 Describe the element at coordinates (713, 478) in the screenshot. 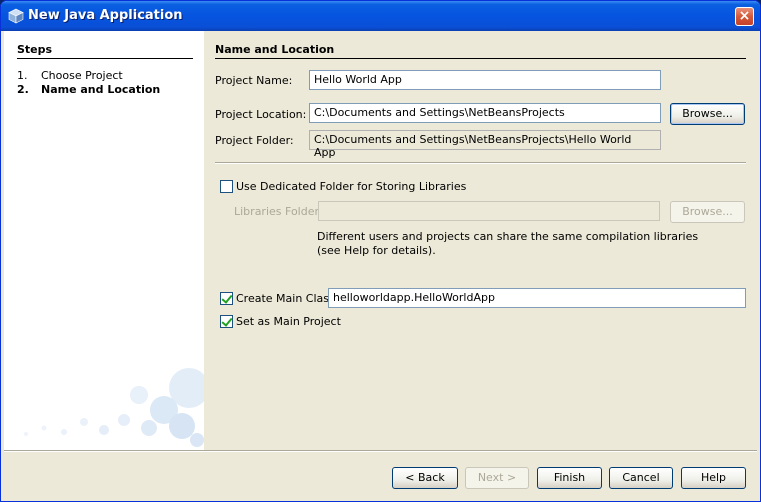

I see `help-button: Help` at that location.